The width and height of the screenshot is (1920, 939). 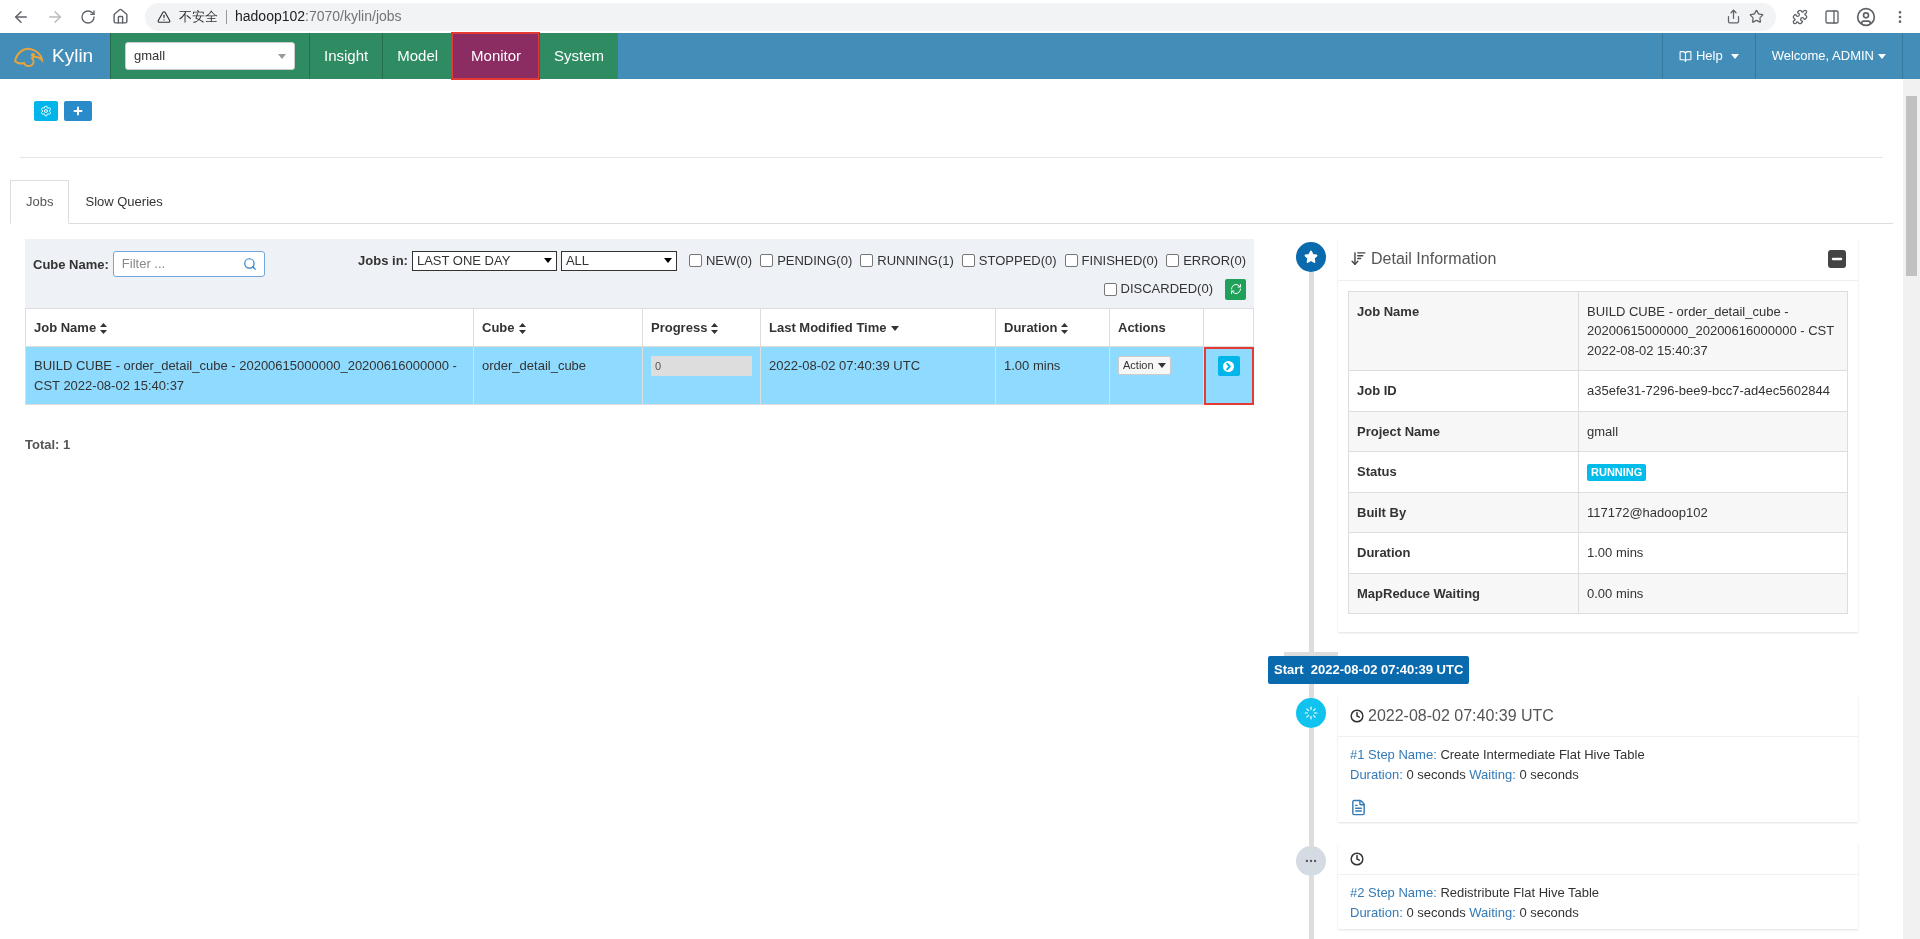 What do you see at coordinates (120, 16) in the screenshot?
I see `home-icon` at bounding box center [120, 16].